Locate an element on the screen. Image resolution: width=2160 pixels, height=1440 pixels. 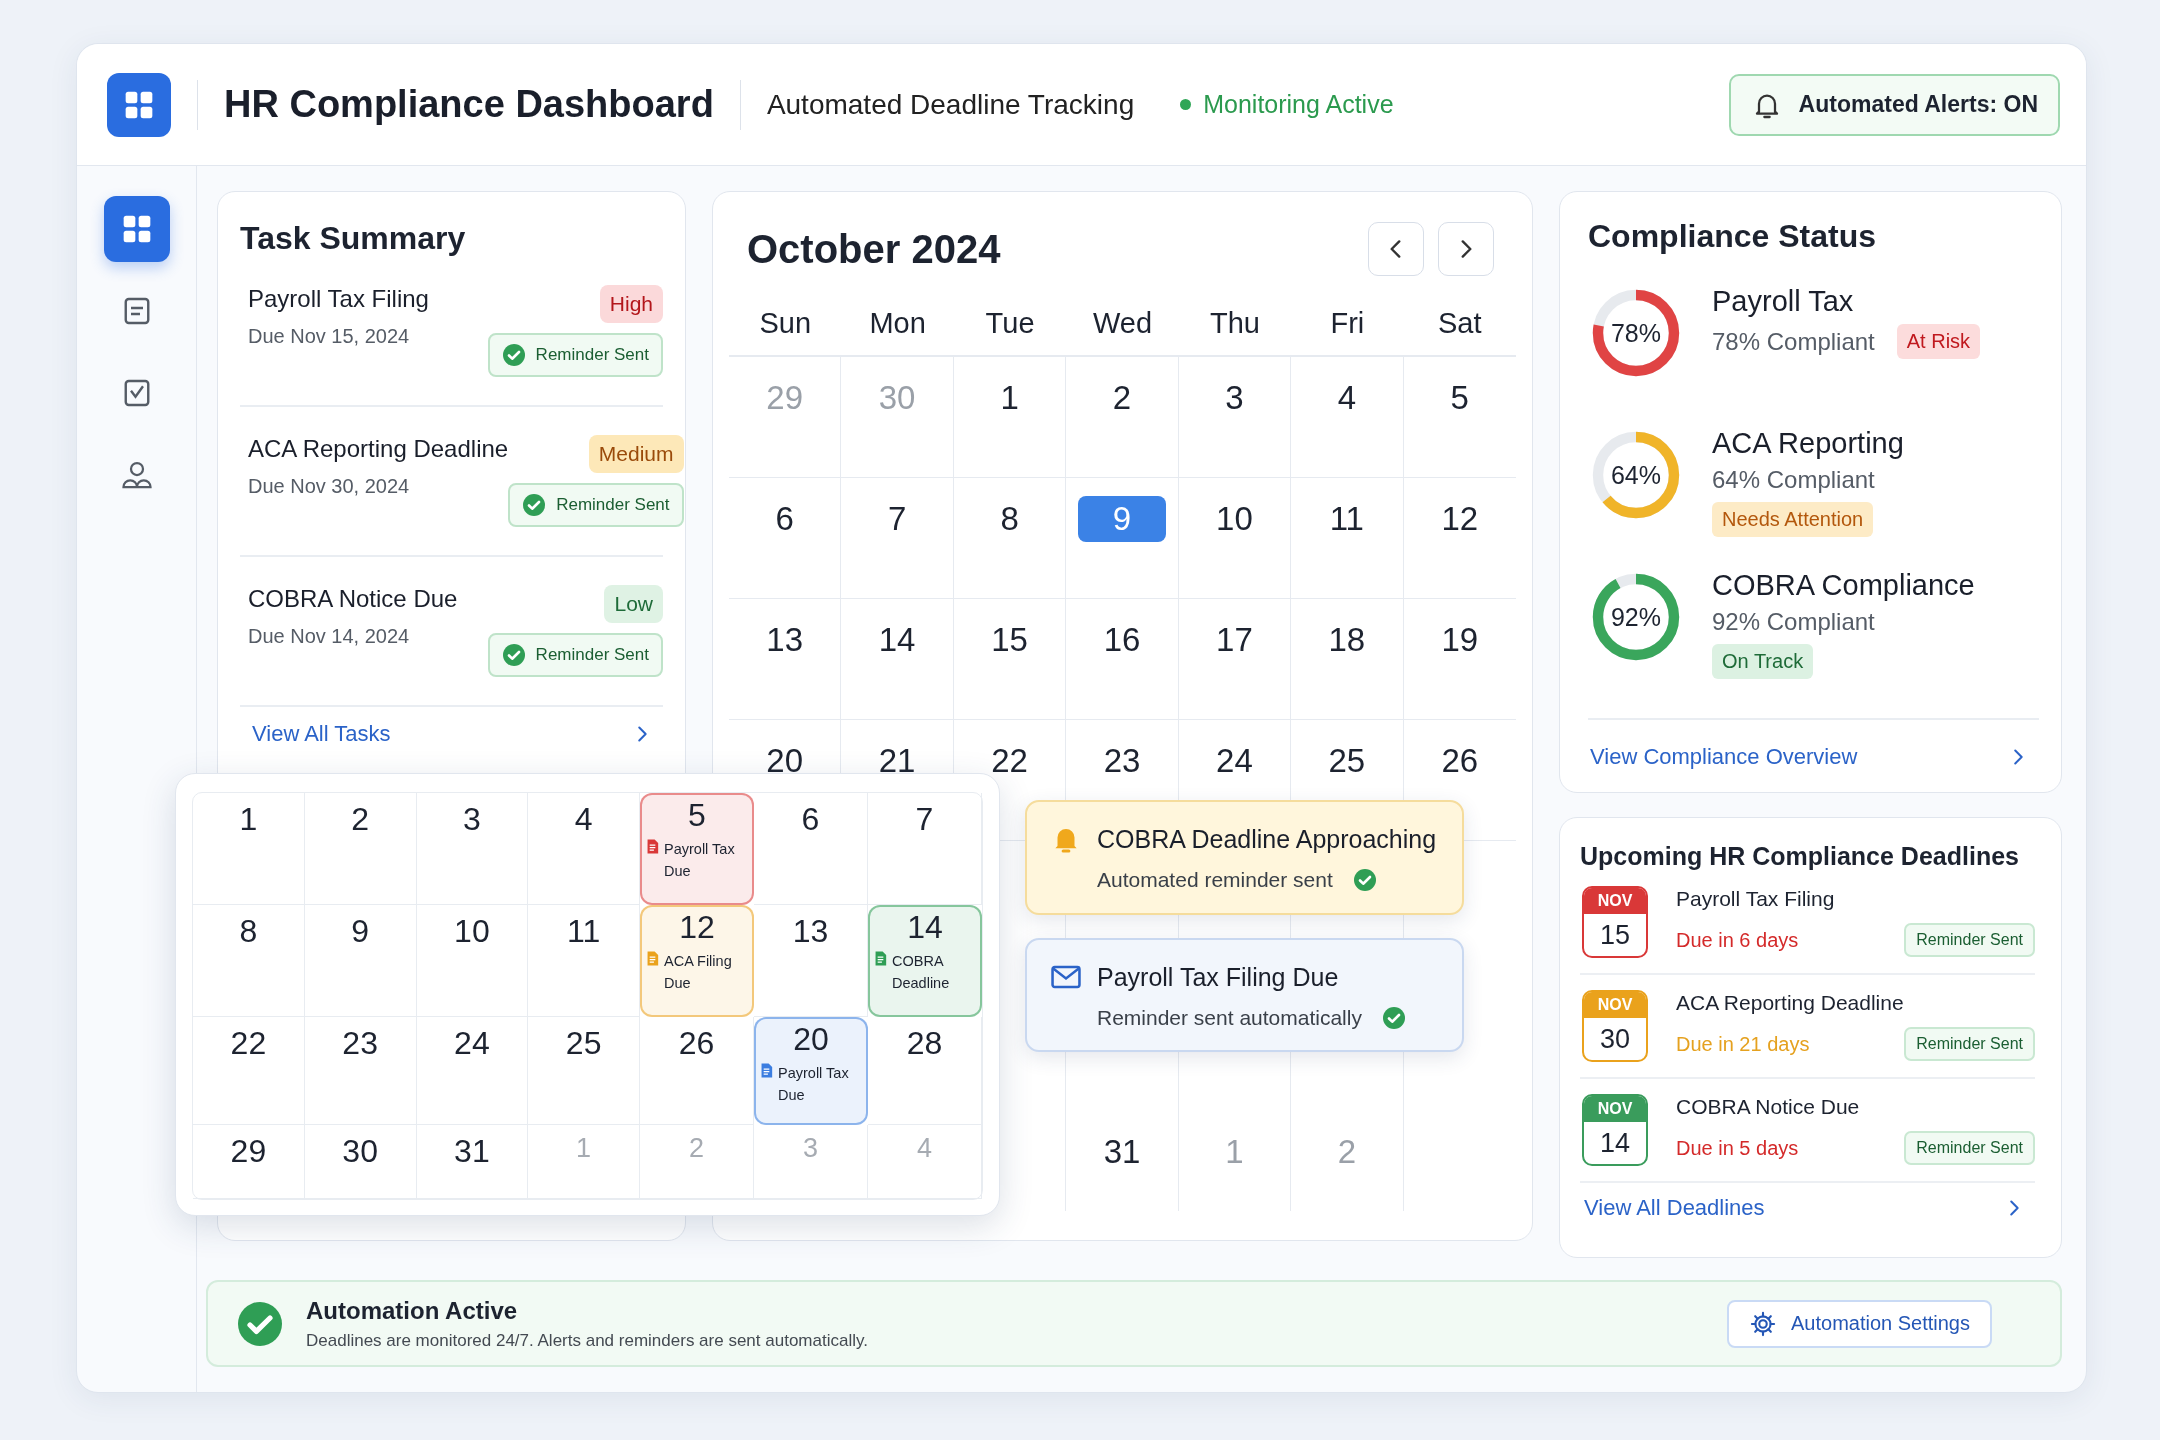
app-title: HR Compliance Dashboard is located at coordinates (469, 104).